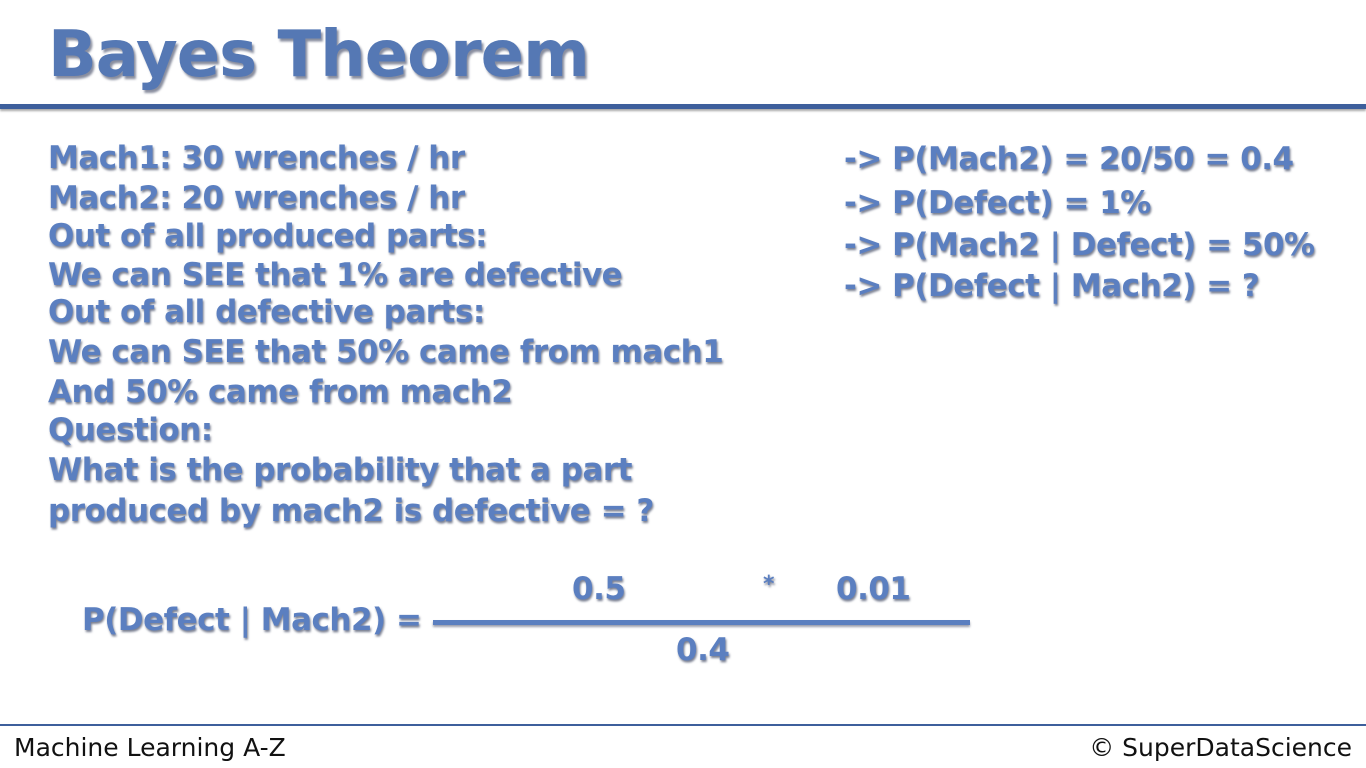 The width and height of the screenshot is (1366, 768). I want to click on prob-mach2: -> P(Mach2) = 20/50 = 0.4, so click(1069, 159).